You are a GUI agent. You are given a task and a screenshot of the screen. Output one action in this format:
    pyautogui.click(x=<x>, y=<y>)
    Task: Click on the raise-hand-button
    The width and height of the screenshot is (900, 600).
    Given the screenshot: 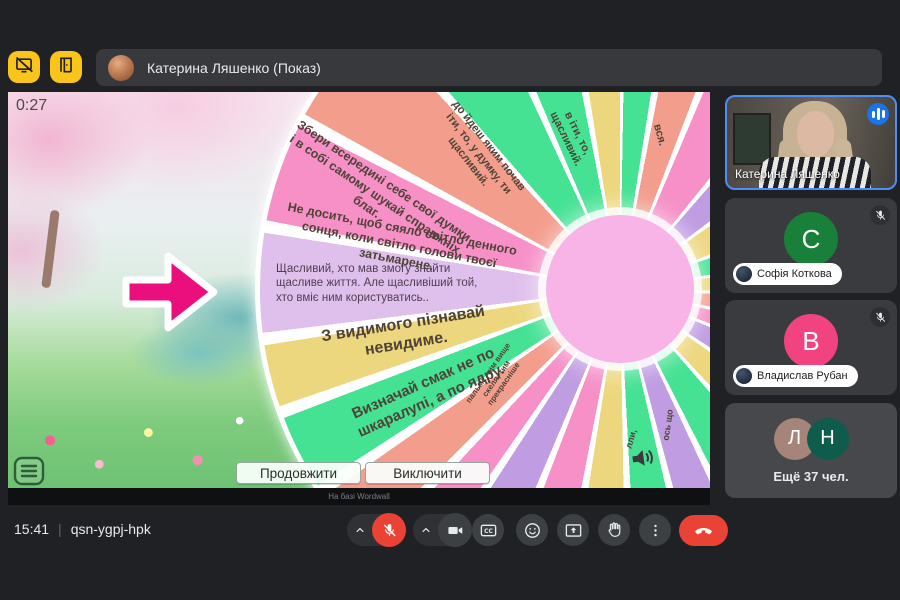 What is the action you would take?
    pyautogui.click(x=614, y=530)
    